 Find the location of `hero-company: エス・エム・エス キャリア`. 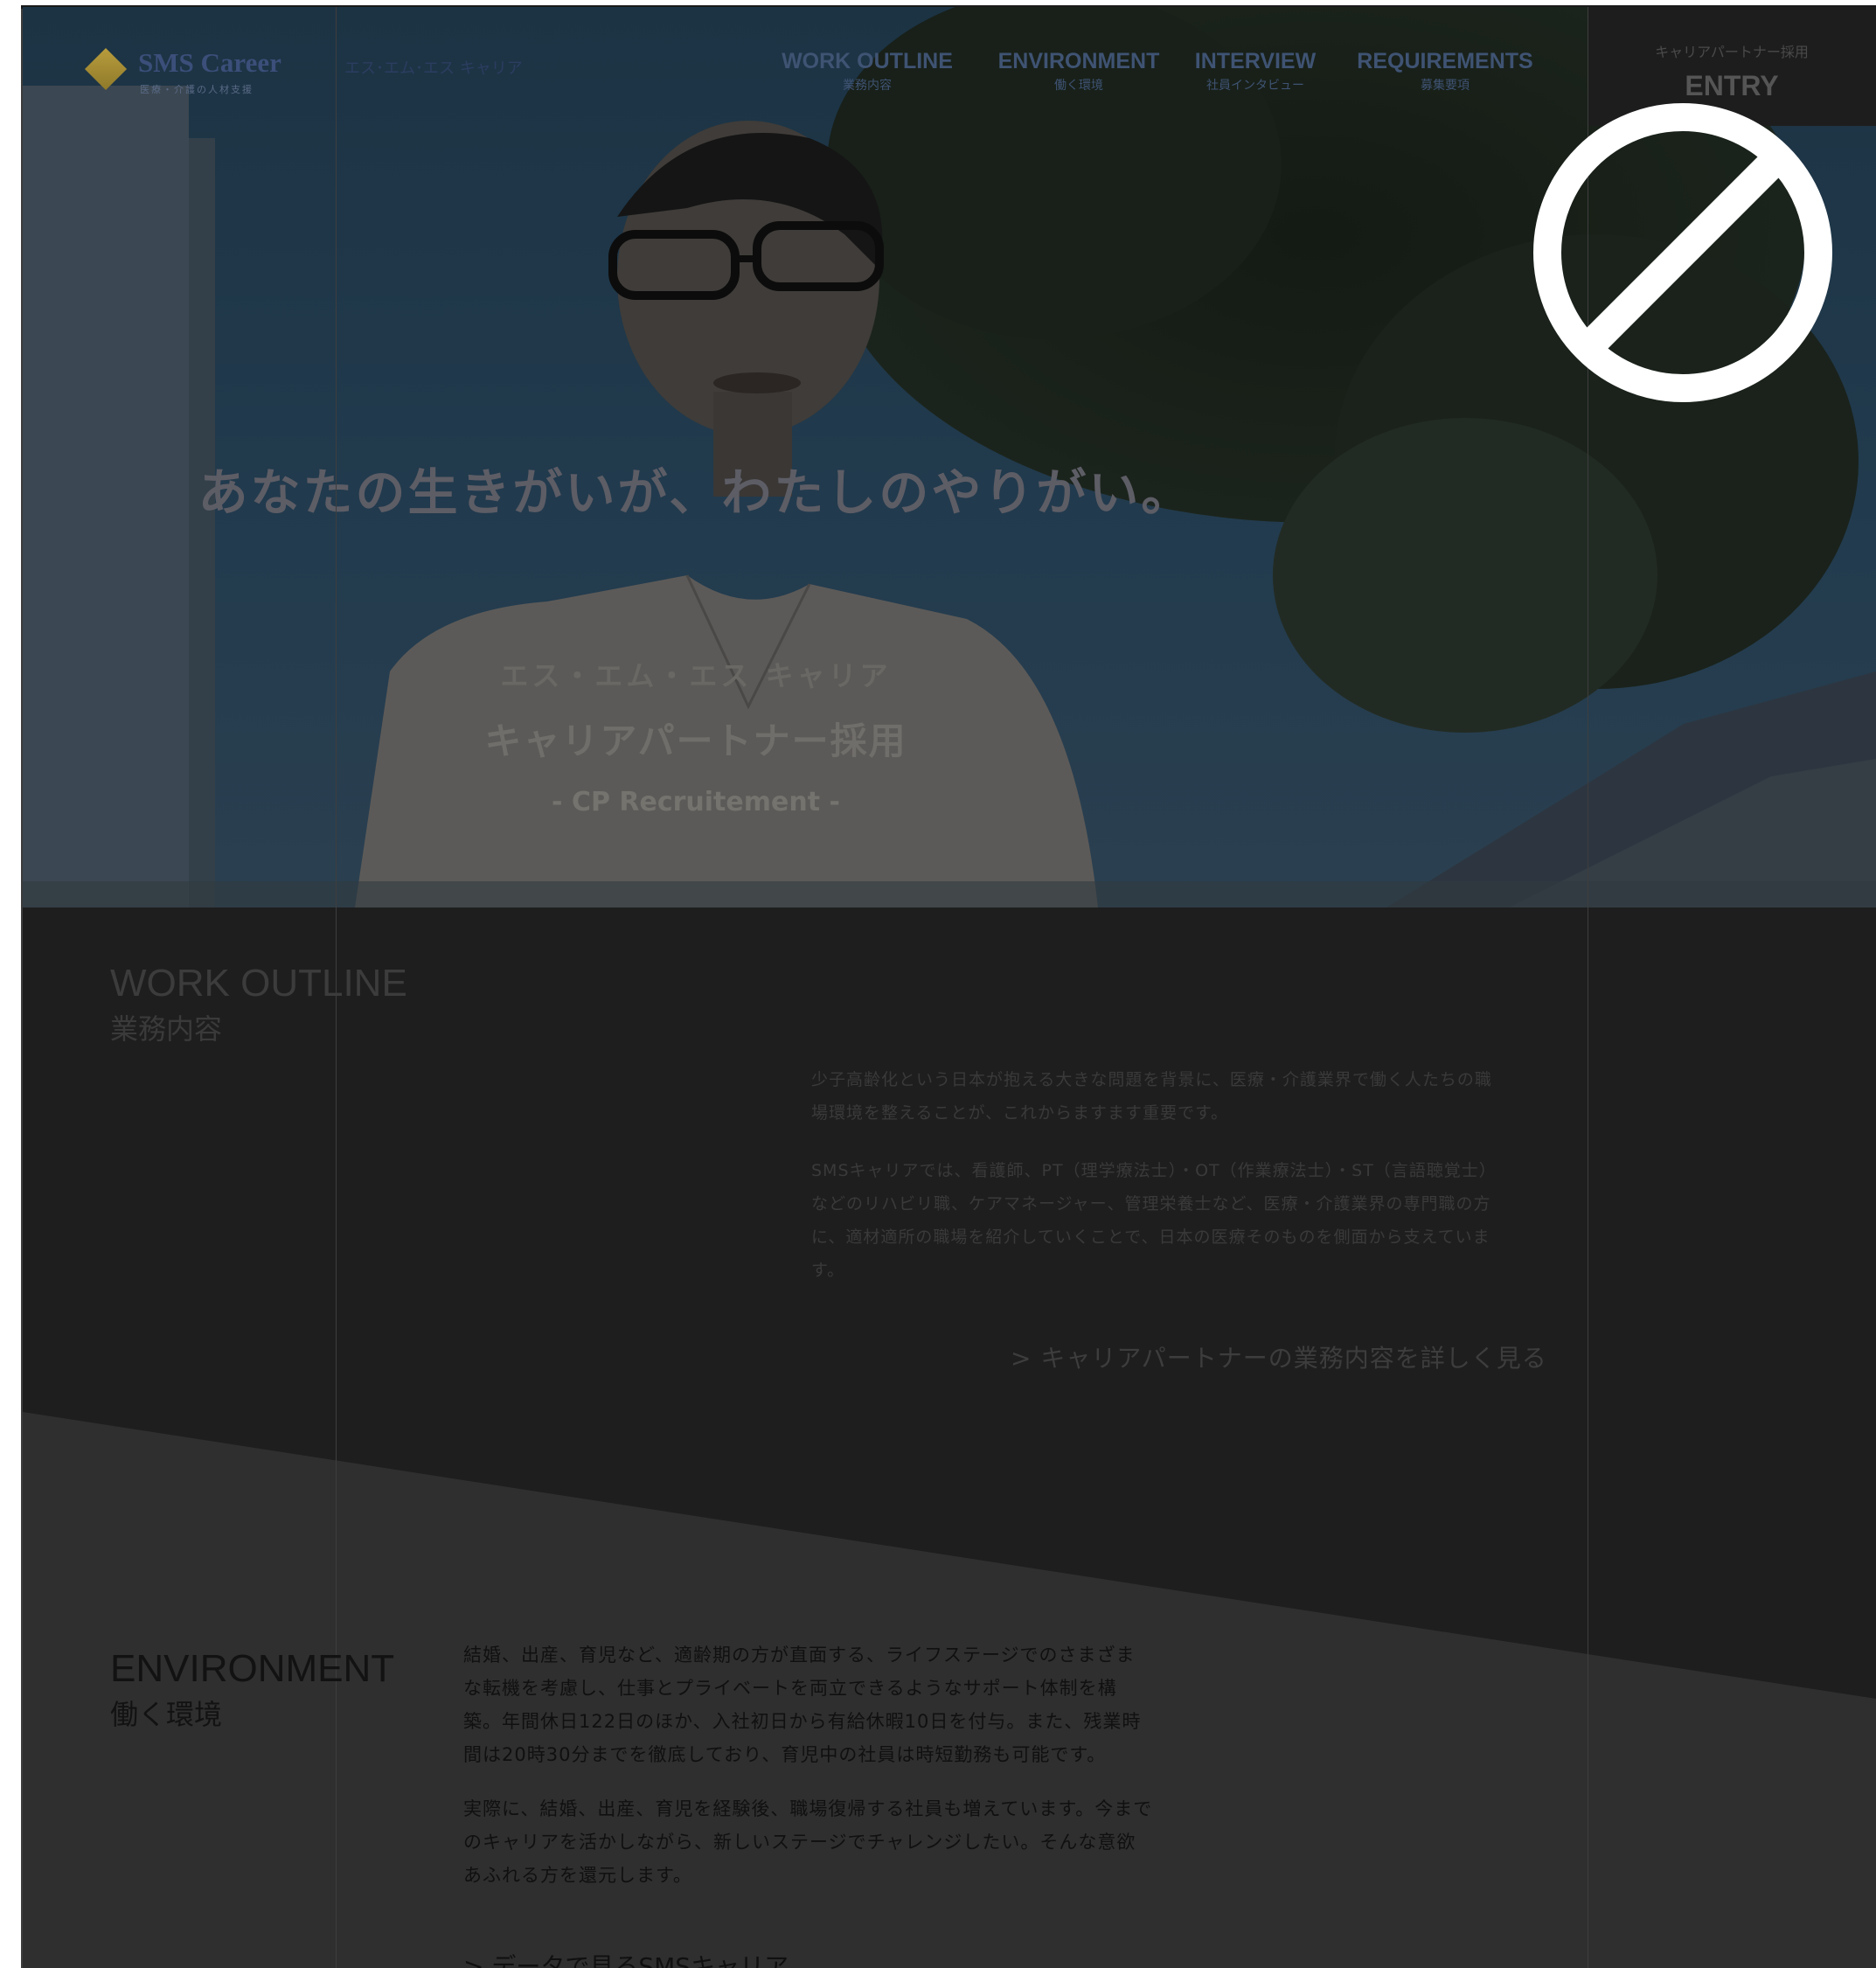

hero-company: エス・エム・エス キャリア is located at coordinates (696, 675).